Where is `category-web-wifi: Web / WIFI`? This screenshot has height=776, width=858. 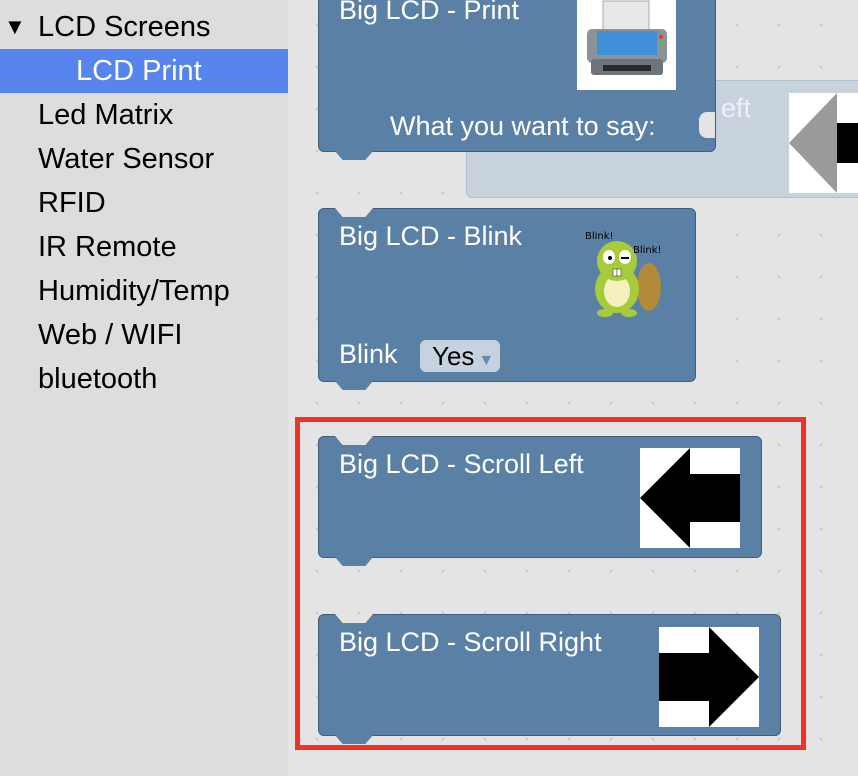 category-web-wifi: Web / WIFI is located at coordinates (144, 335).